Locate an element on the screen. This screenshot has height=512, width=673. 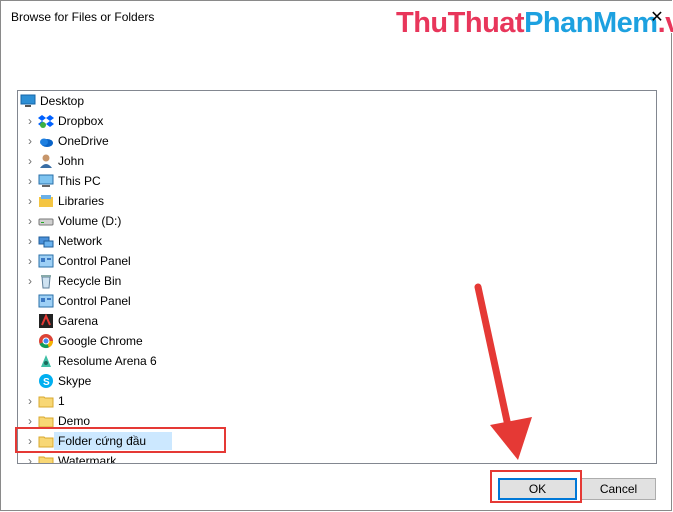
watermark-logo: ThuThuatPhanMem.vn is located at coordinates (534, 23).